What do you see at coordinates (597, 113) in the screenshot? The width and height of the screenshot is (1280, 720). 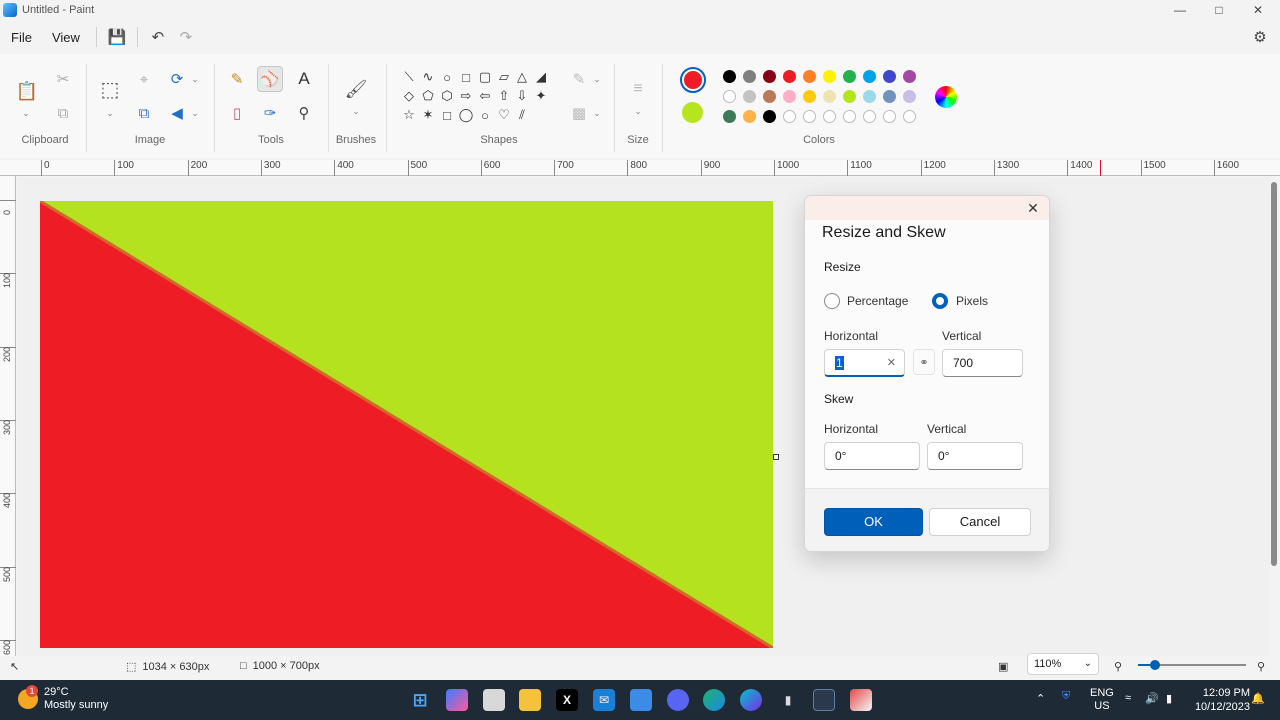 I see `fill-dropdown-chevron-icon: ⌄` at bounding box center [597, 113].